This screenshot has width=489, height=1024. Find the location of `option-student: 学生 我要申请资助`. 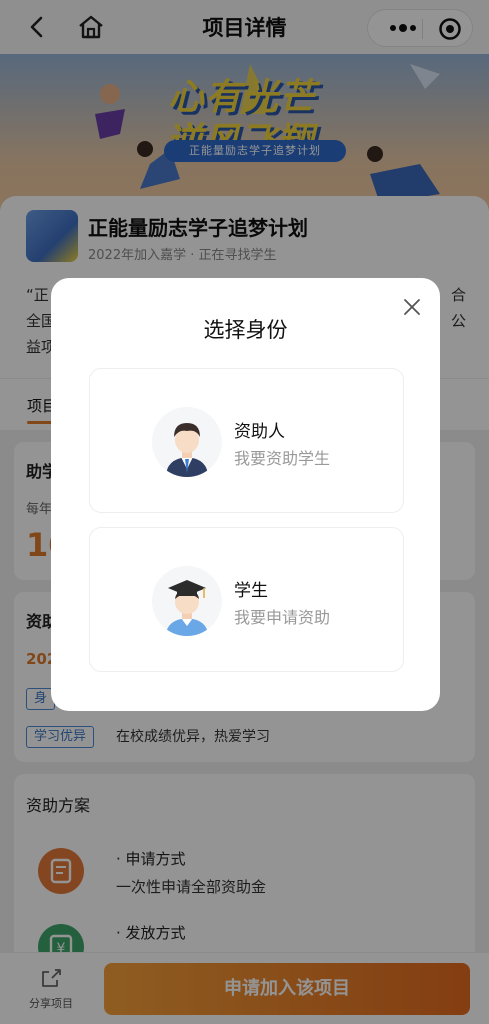

option-student: 学生 我要申请资助 is located at coordinates (246, 599).